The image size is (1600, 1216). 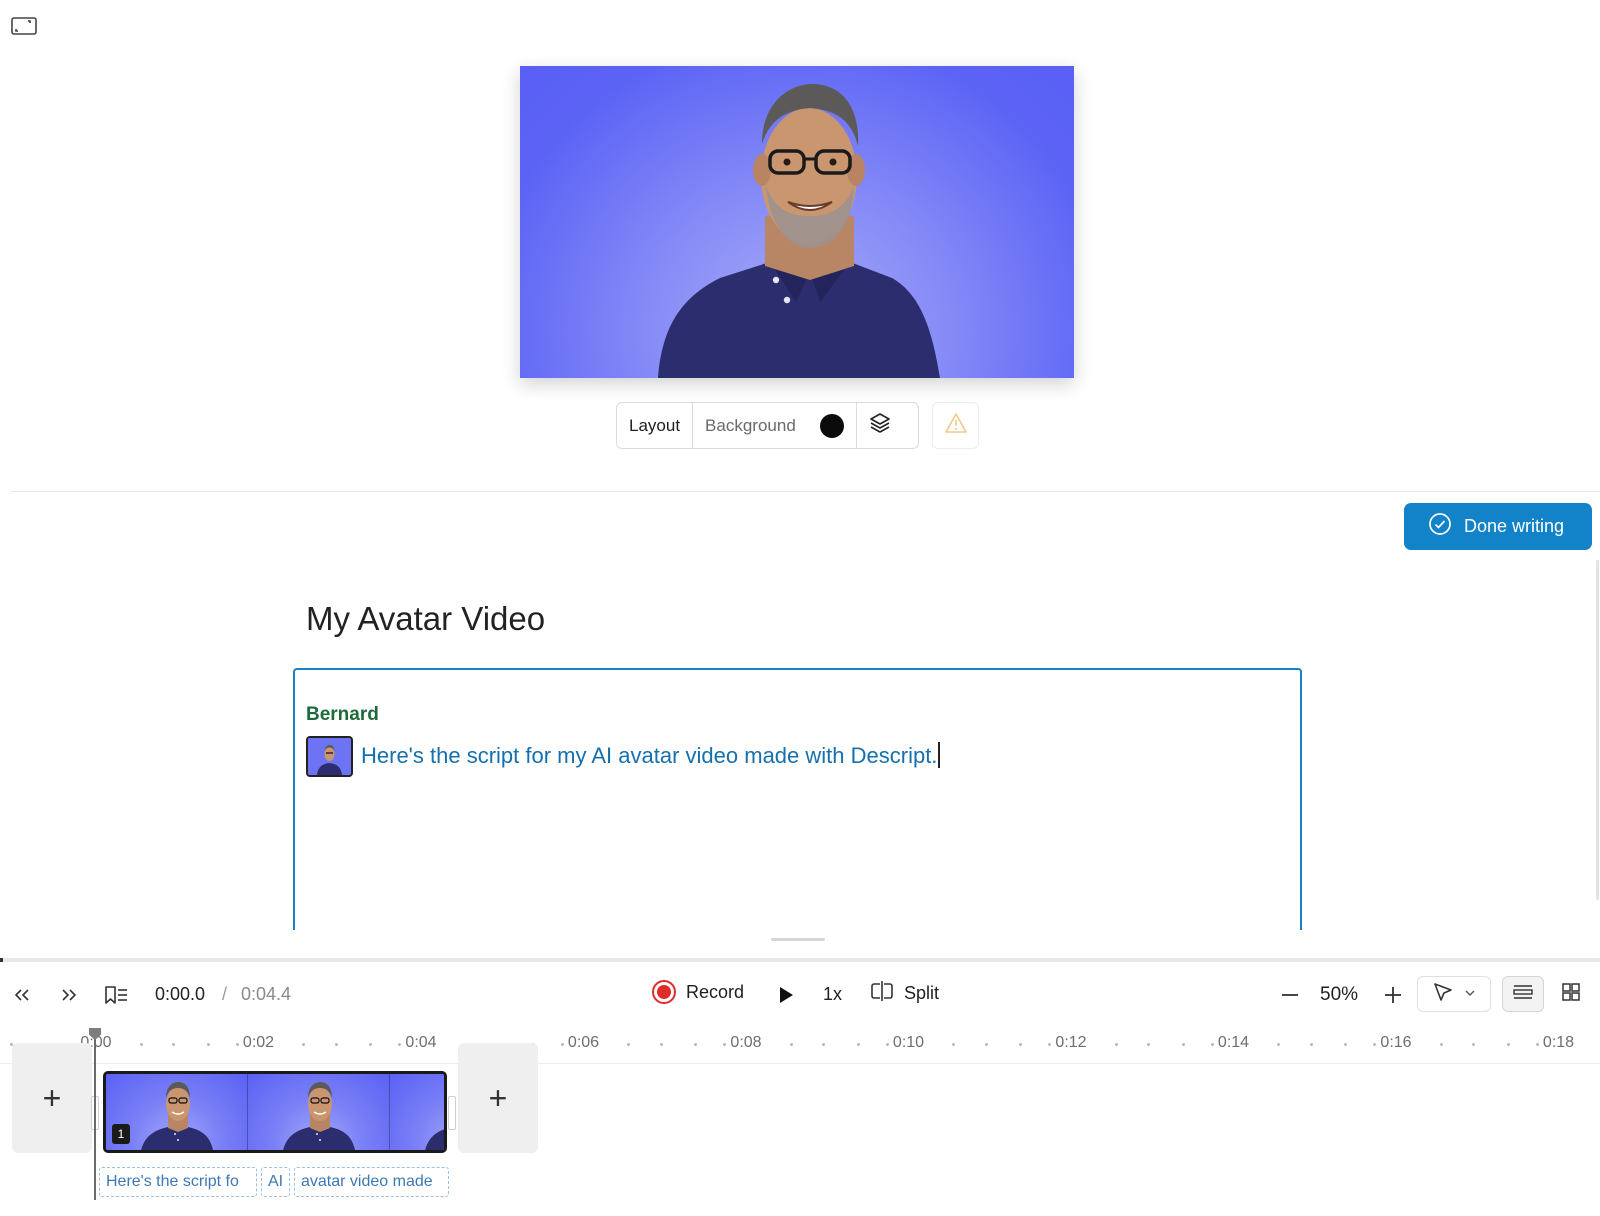 What do you see at coordinates (180, 994) in the screenshot?
I see `current-time: 0:00.0` at bounding box center [180, 994].